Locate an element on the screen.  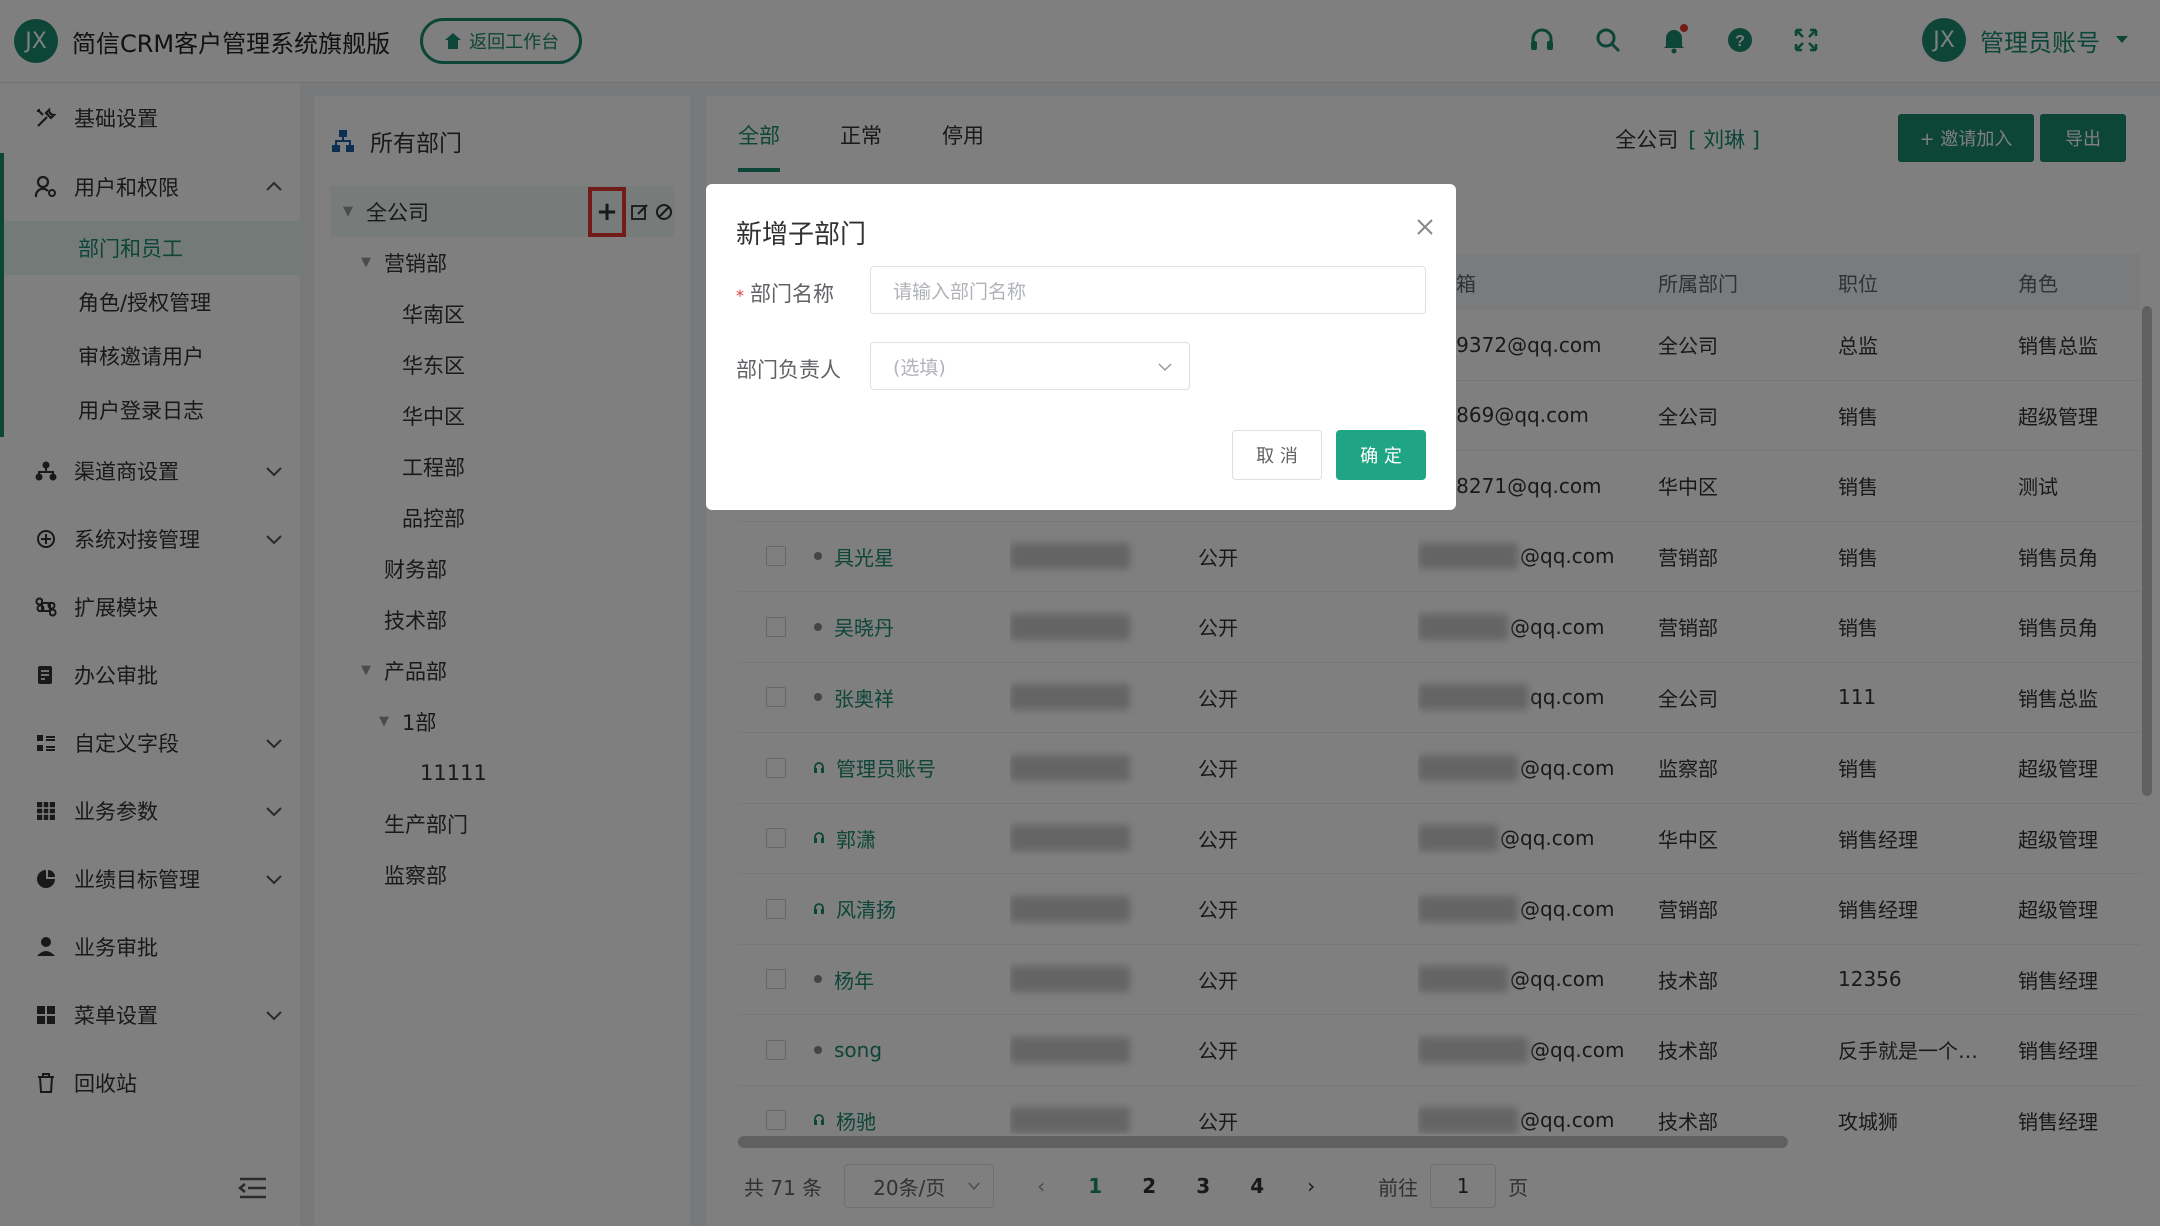
chevron-down-icon is located at coordinates (1165, 367).